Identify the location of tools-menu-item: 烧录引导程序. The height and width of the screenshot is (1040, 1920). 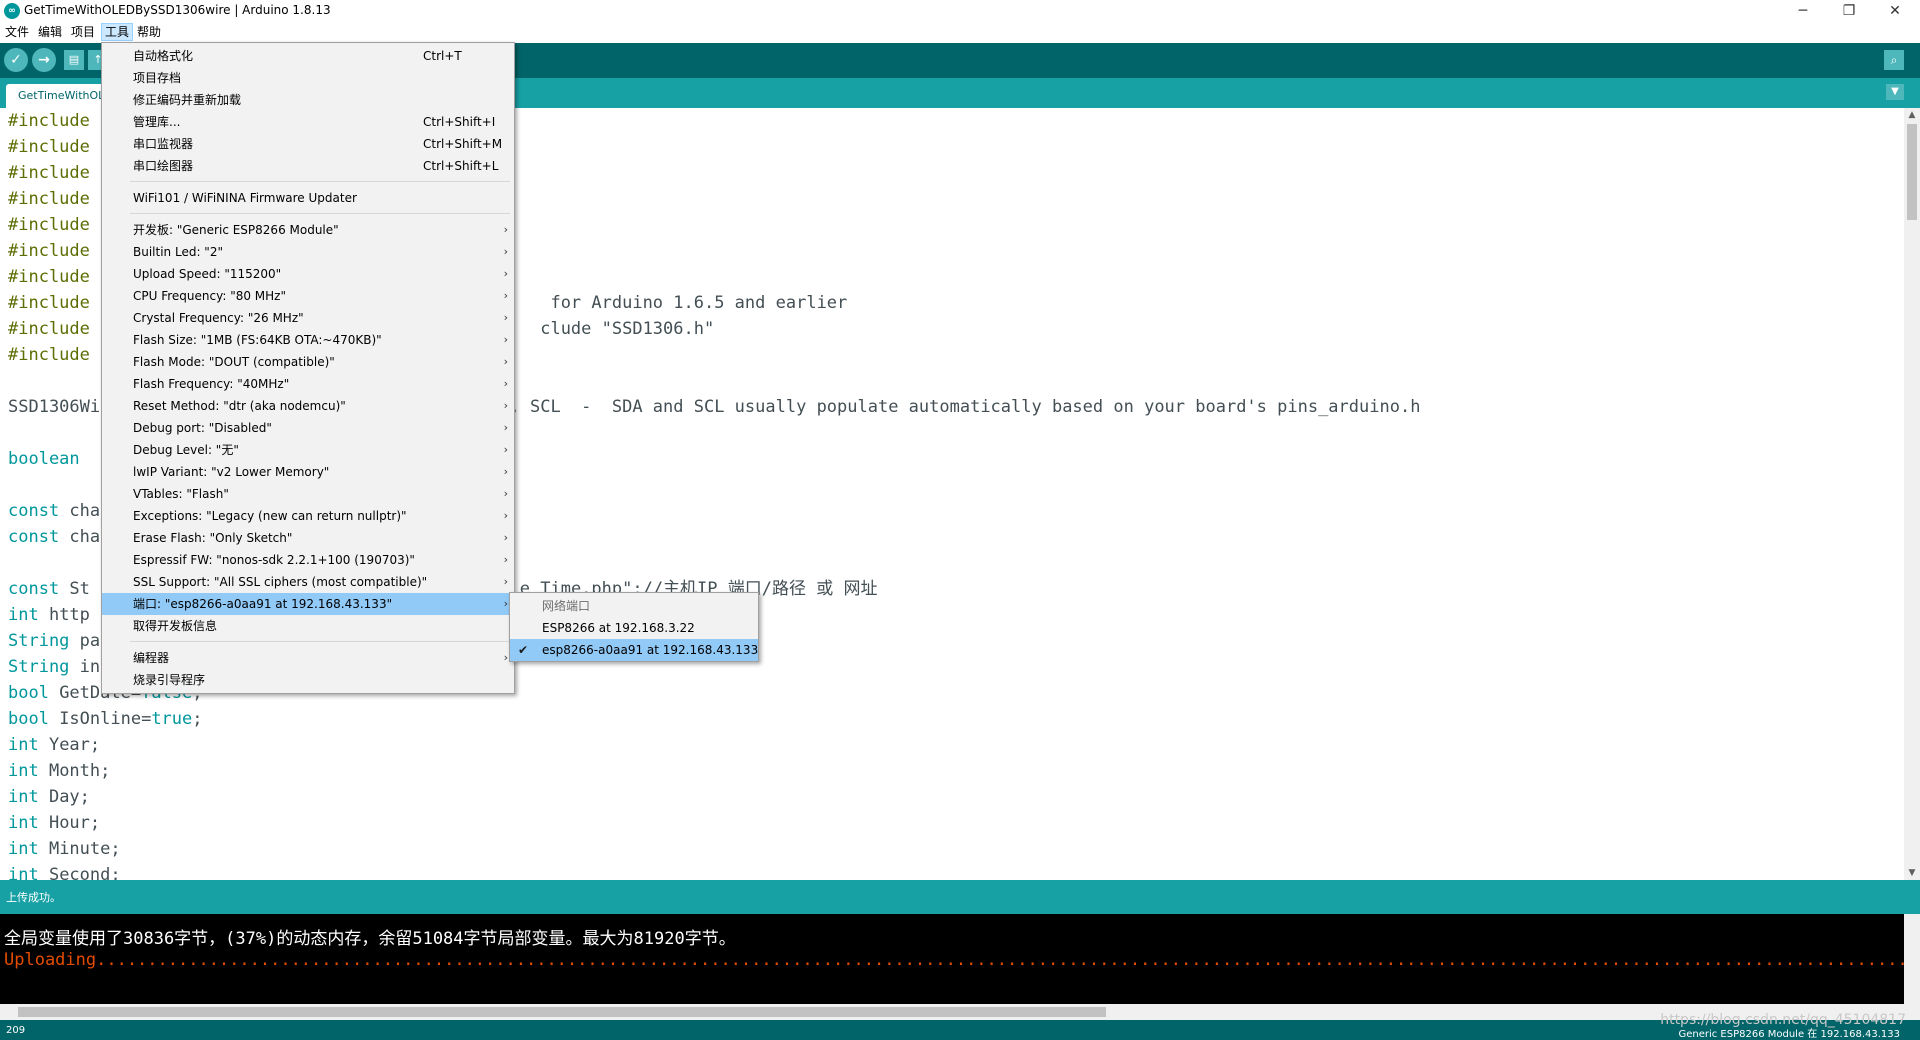
(308, 680).